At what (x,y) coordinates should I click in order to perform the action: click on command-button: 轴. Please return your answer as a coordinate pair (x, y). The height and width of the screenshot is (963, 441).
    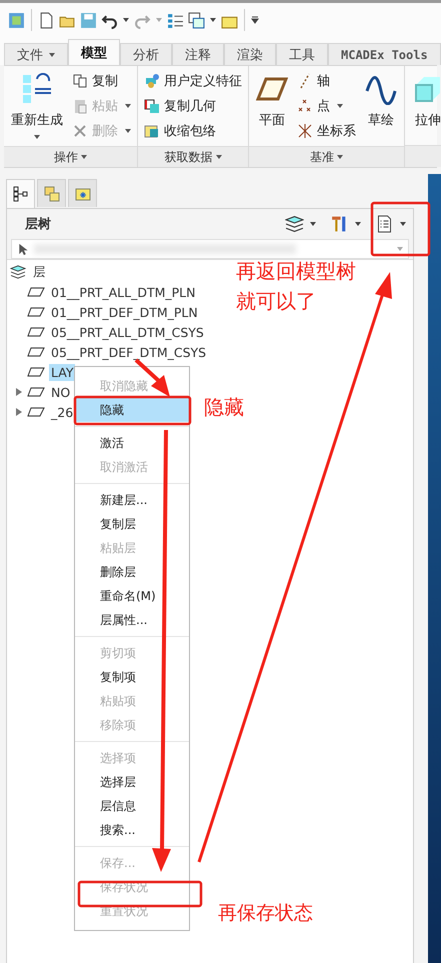
    Looking at the image, I should click on (326, 81).